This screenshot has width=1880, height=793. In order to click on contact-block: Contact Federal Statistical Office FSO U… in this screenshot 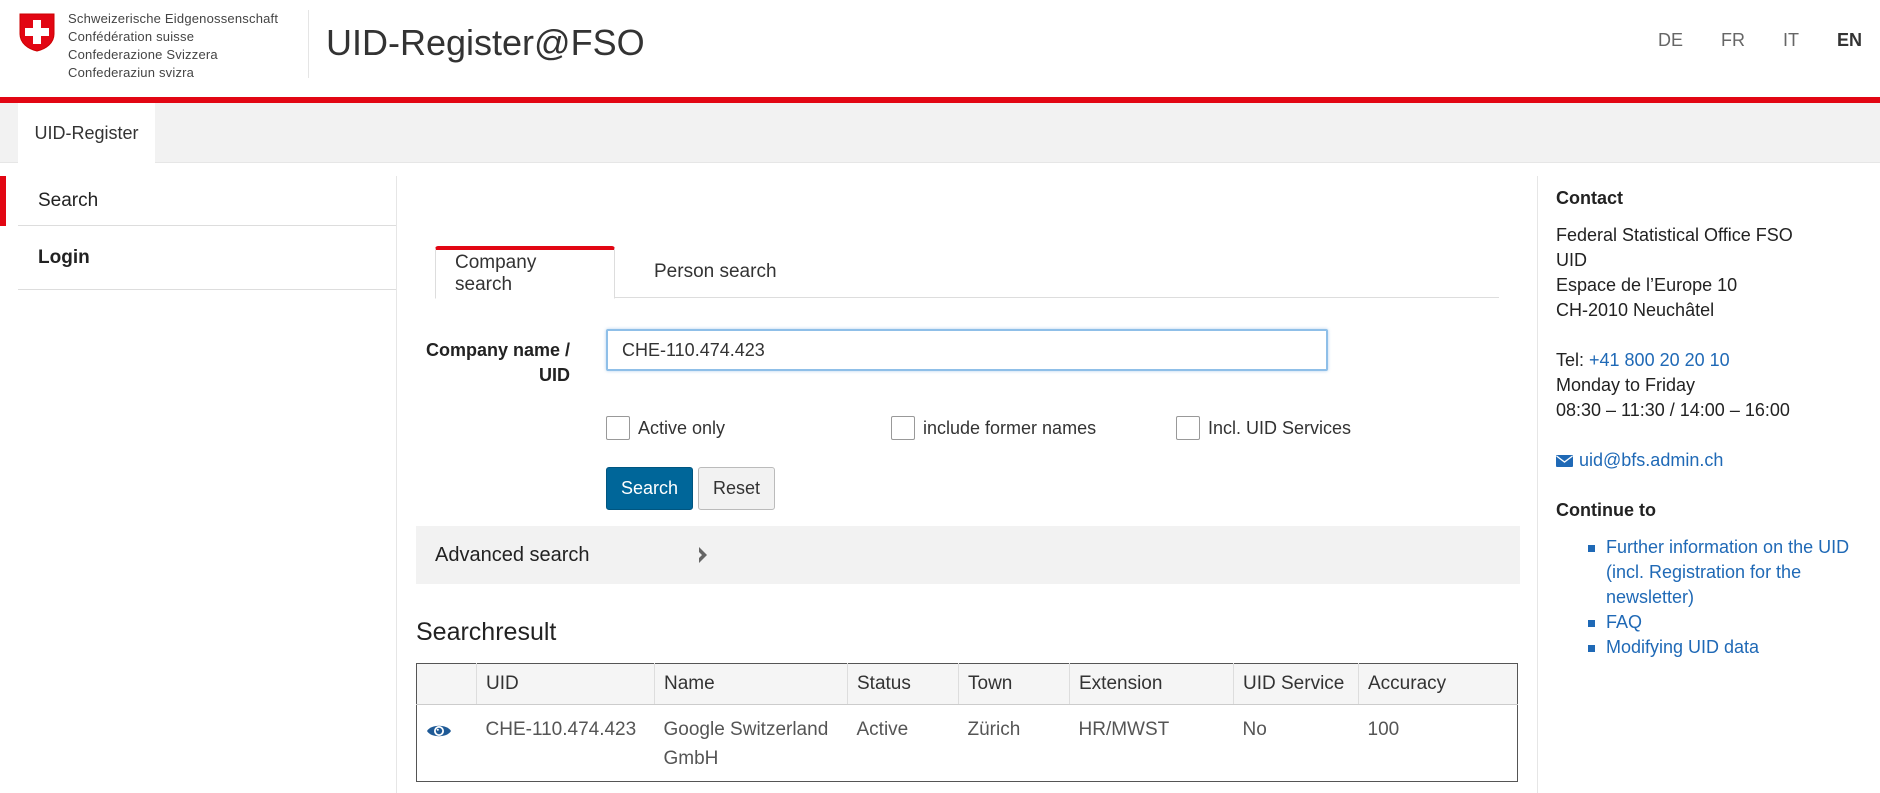, I will do `click(1711, 254)`.